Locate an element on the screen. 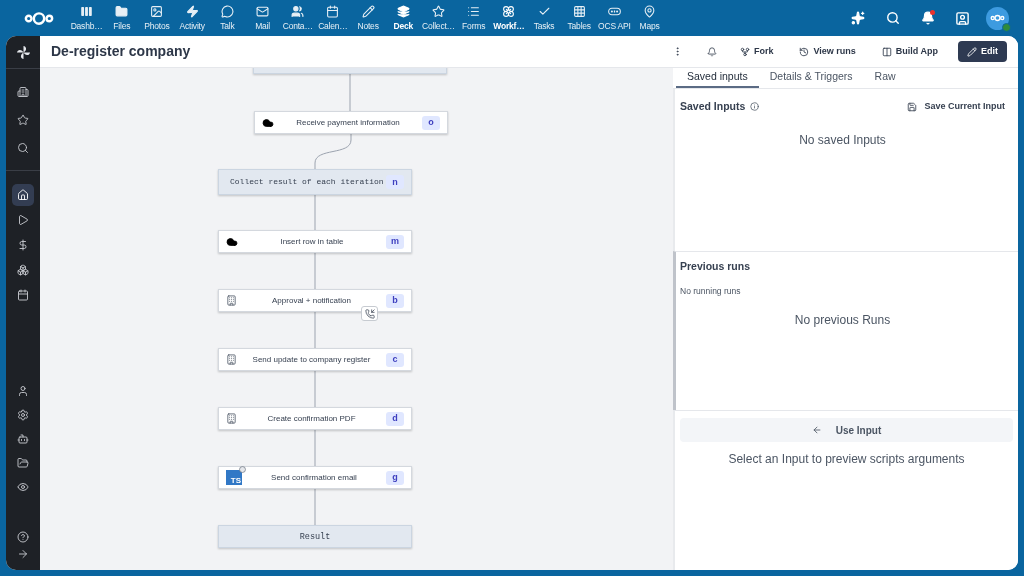 The image size is (1024, 576). save-input-button: Save Current Input is located at coordinates (956, 107).